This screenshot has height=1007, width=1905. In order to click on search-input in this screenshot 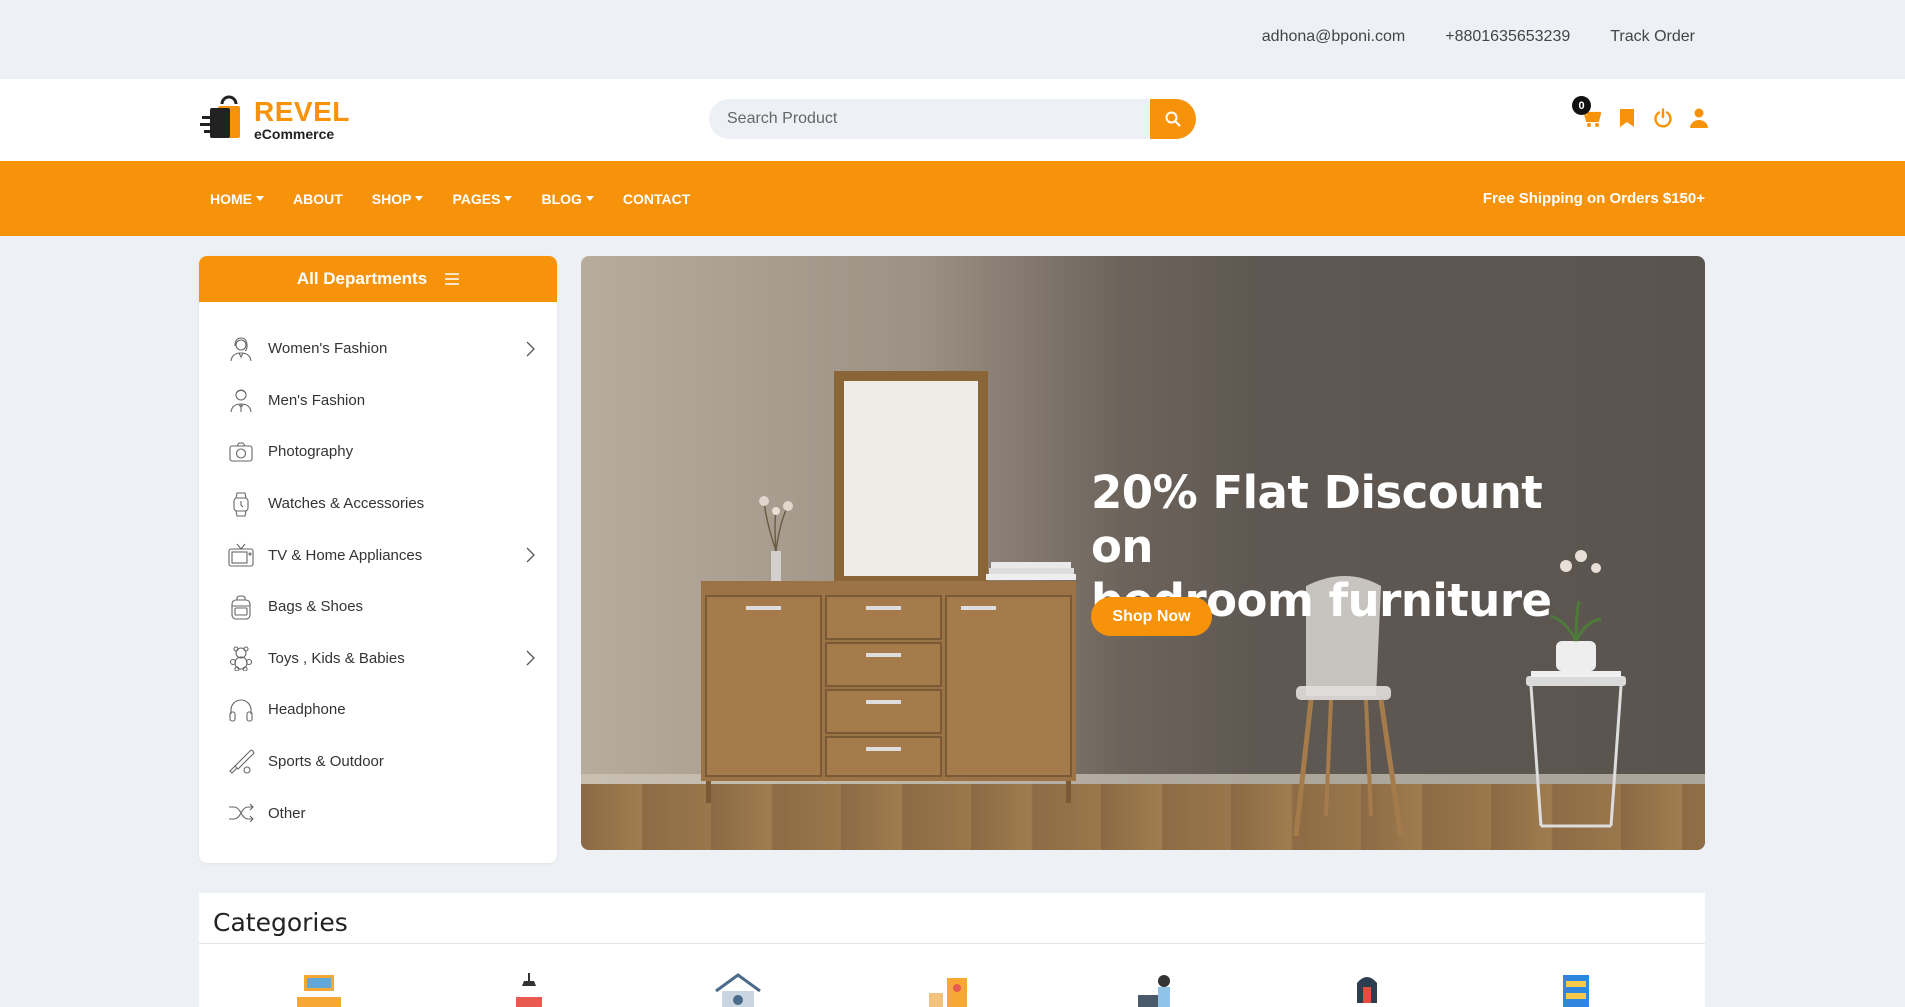, I will do `click(929, 119)`.